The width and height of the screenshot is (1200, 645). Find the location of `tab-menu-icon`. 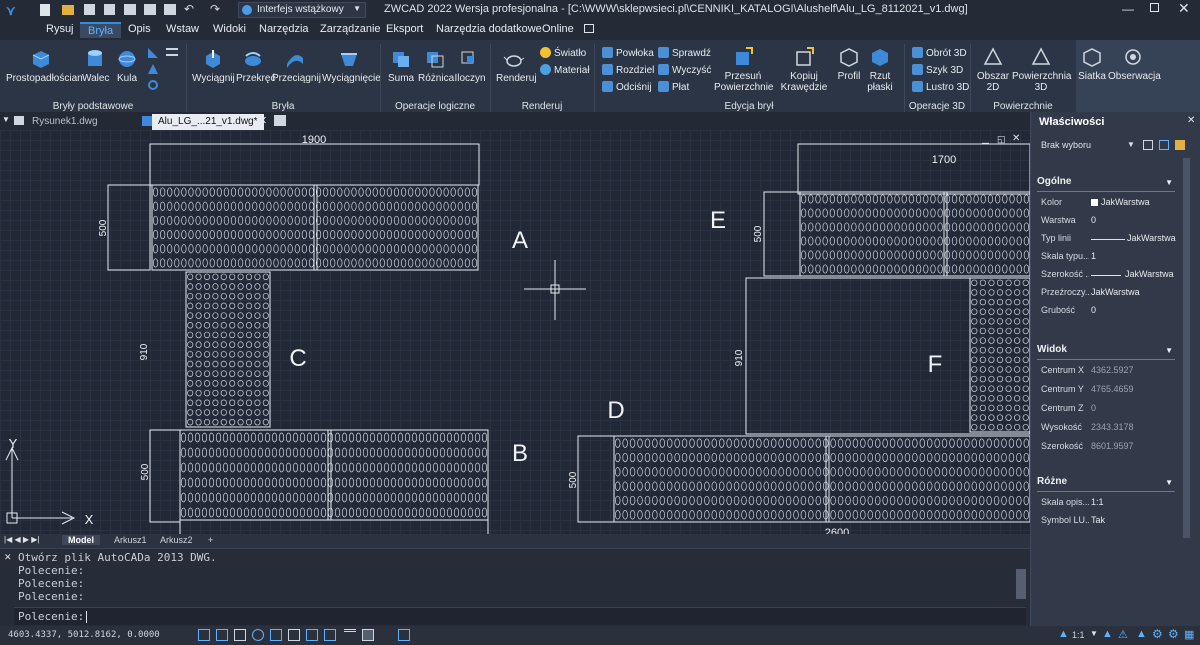

tab-menu-icon is located at coordinates (19, 120).